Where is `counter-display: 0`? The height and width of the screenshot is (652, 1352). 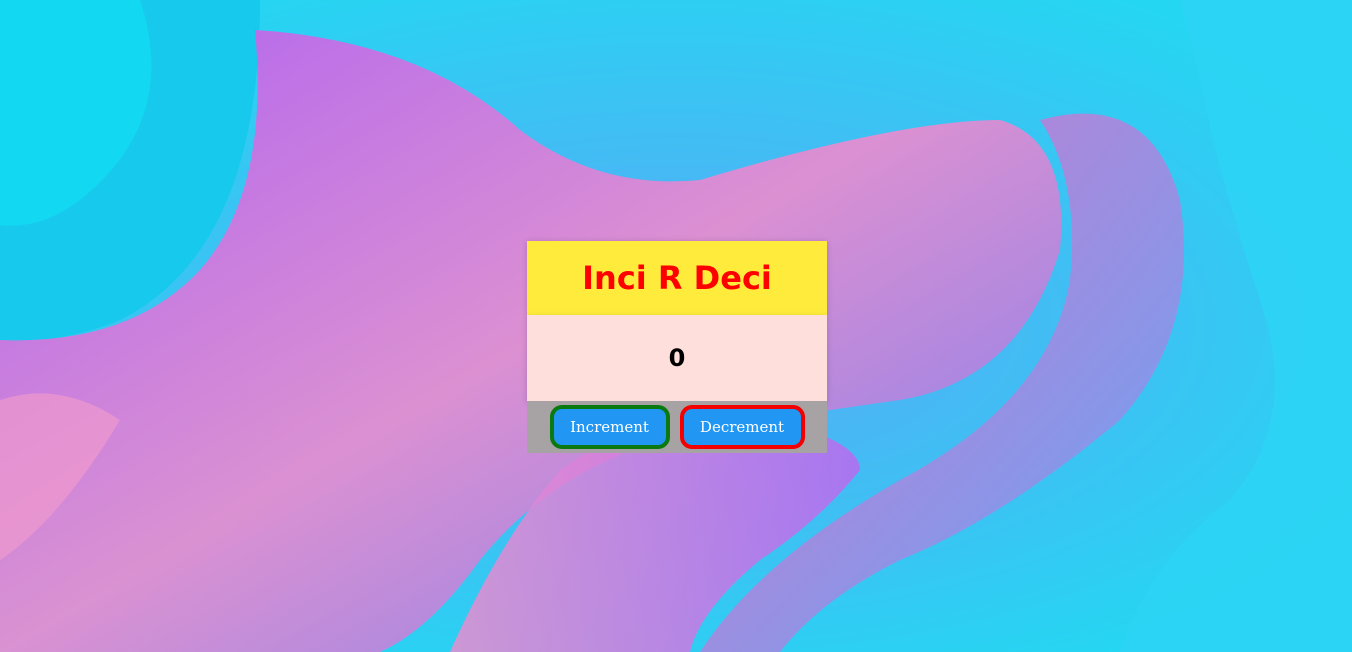 counter-display: 0 is located at coordinates (677, 358).